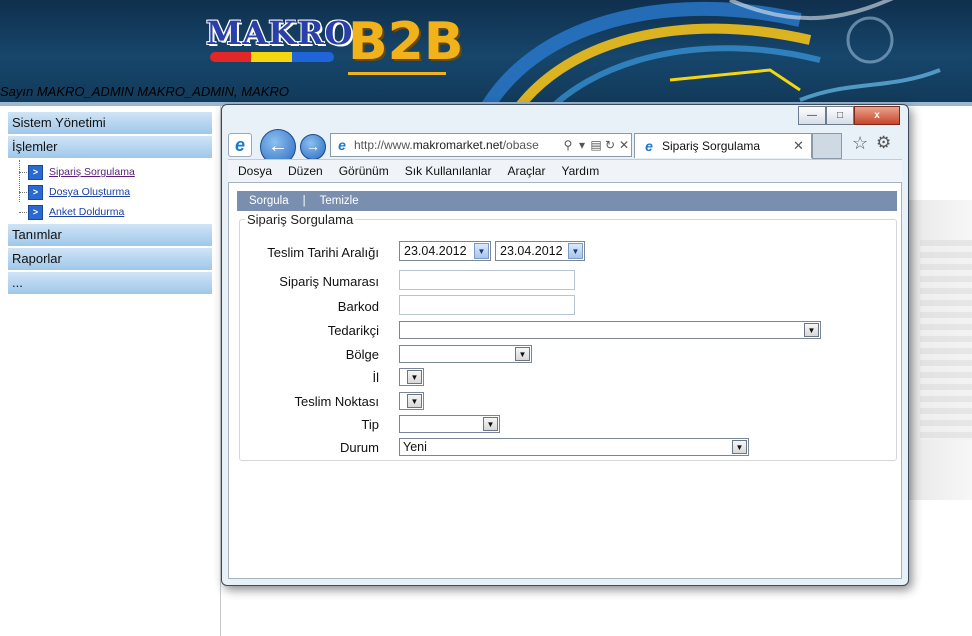  What do you see at coordinates (376, 377) in the screenshot?
I see `city-label: İl` at bounding box center [376, 377].